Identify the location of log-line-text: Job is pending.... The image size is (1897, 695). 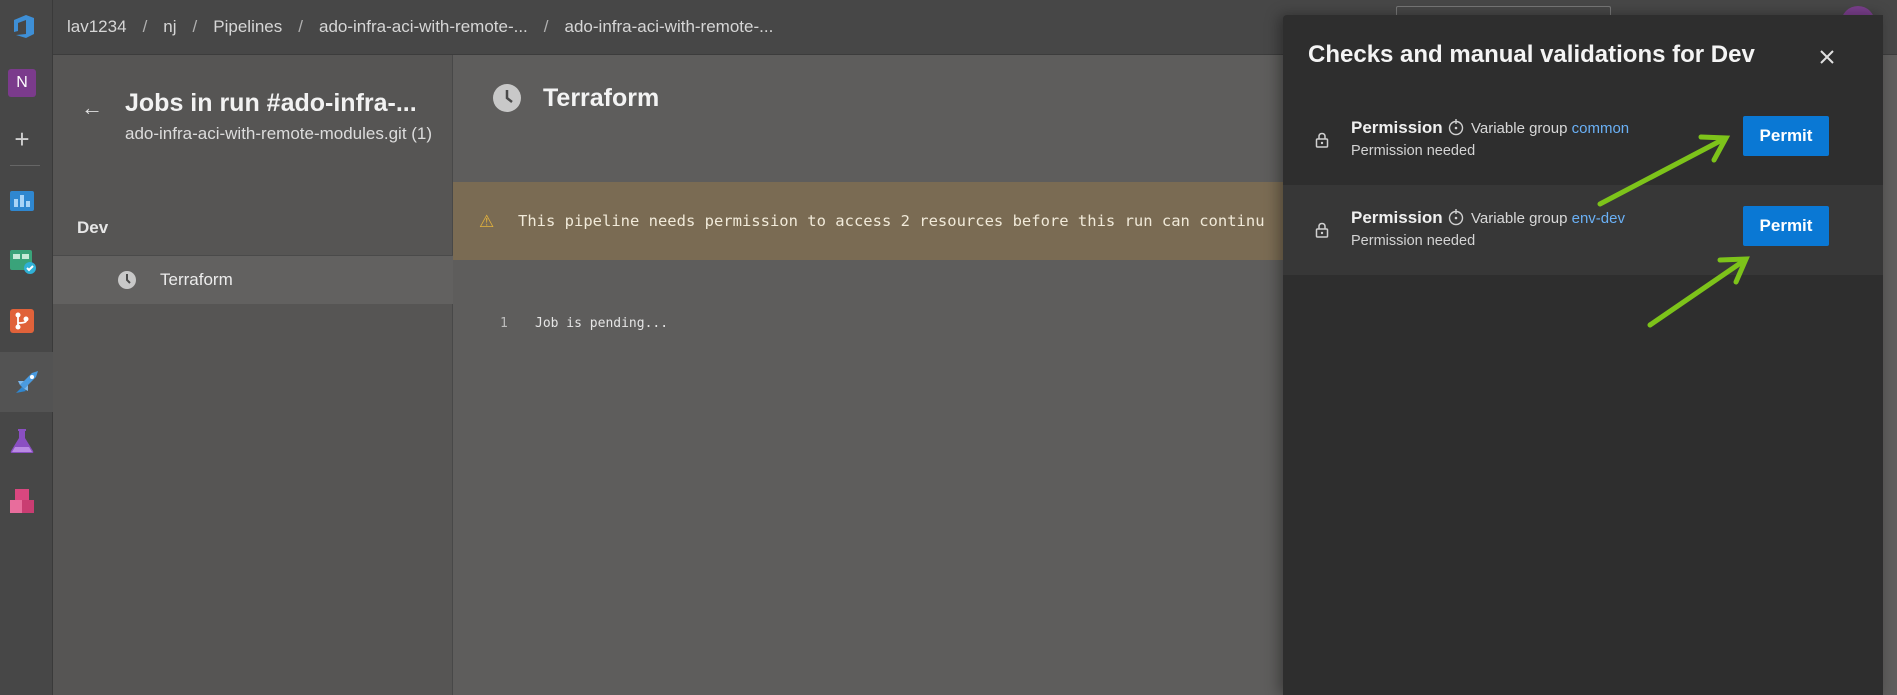
(602, 323).